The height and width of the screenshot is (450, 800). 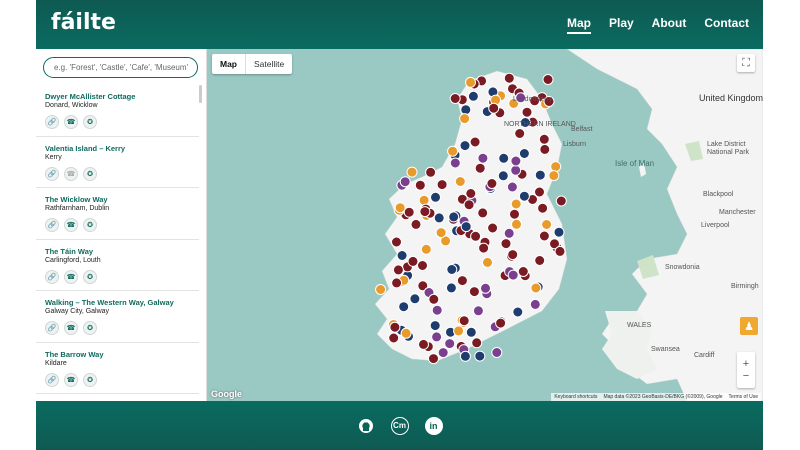 I want to click on list-item: The Barrow Way Kildare 🔗 ☎ ✪, so click(x=117, y=368).